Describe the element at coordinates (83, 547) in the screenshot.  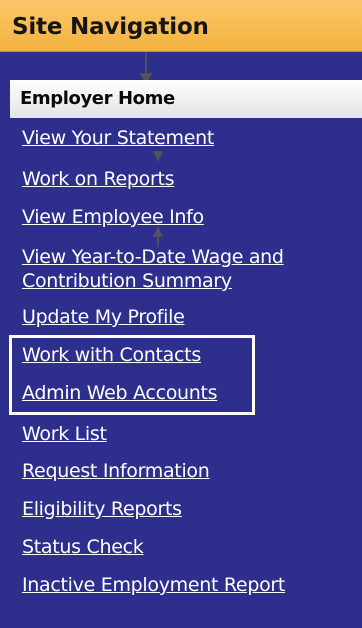
I see `status-check-link: Status Check` at that location.